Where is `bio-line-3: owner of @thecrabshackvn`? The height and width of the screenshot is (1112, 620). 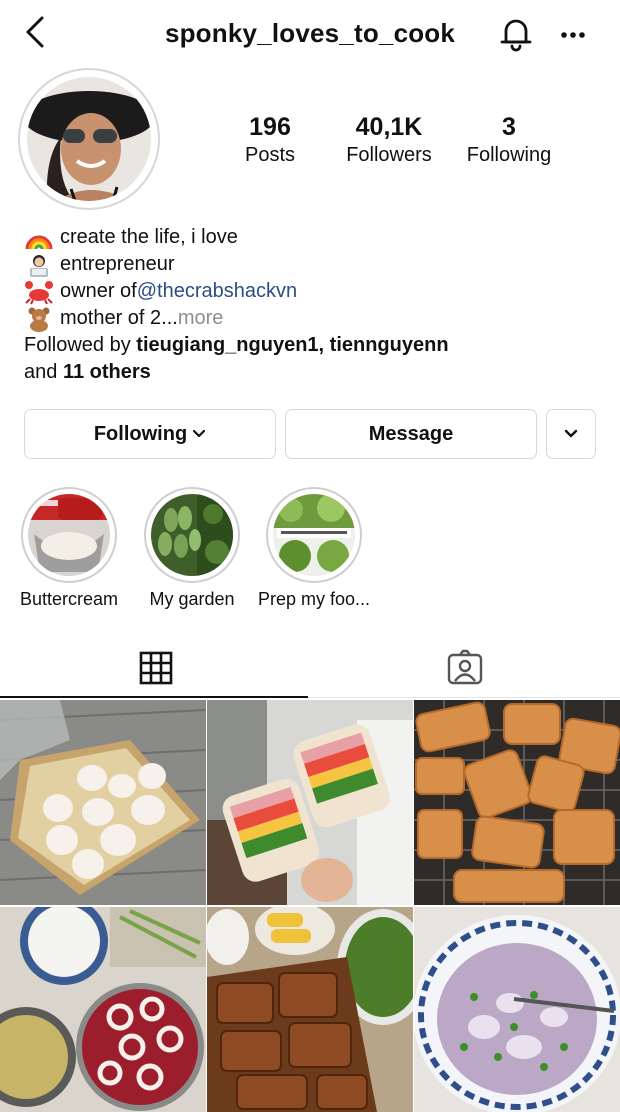
bio-line-3: owner of @thecrabshackvn is located at coordinates (314, 291).